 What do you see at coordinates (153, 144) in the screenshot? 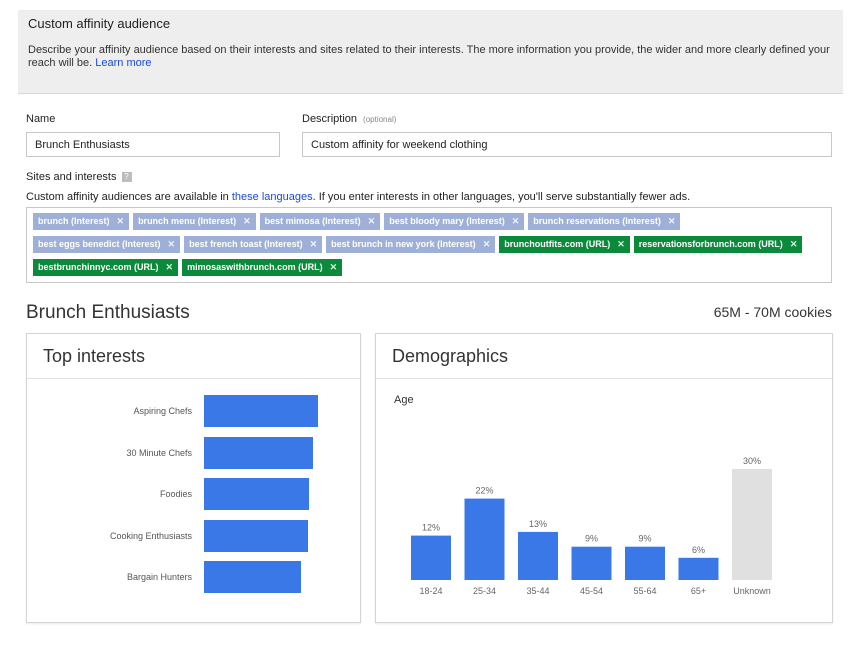
I see `name-input: Brunch Enthusiasts` at bounding box center [153, 144].